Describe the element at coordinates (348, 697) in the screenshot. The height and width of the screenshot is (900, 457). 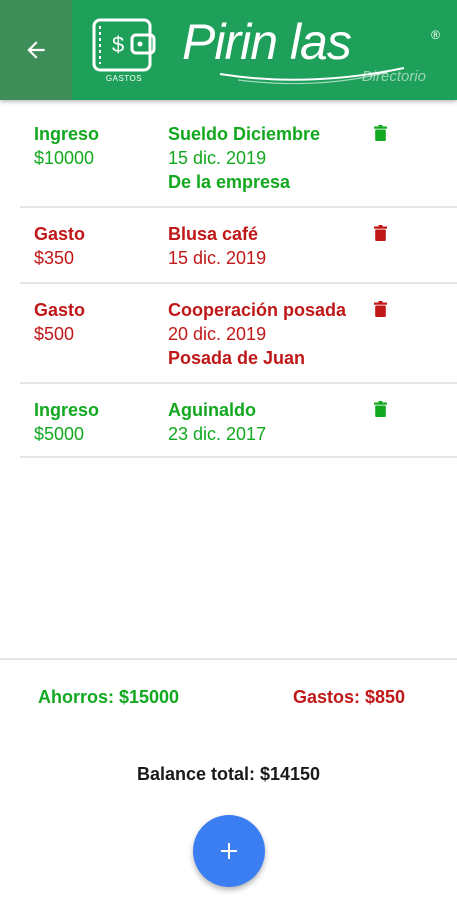
I see `expenses-total: Gastos: $850` at that location.